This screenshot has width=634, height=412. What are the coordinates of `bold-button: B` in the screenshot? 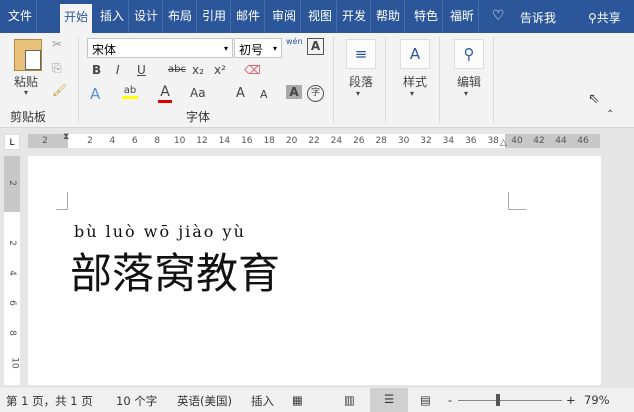 It's located at (96, 70).